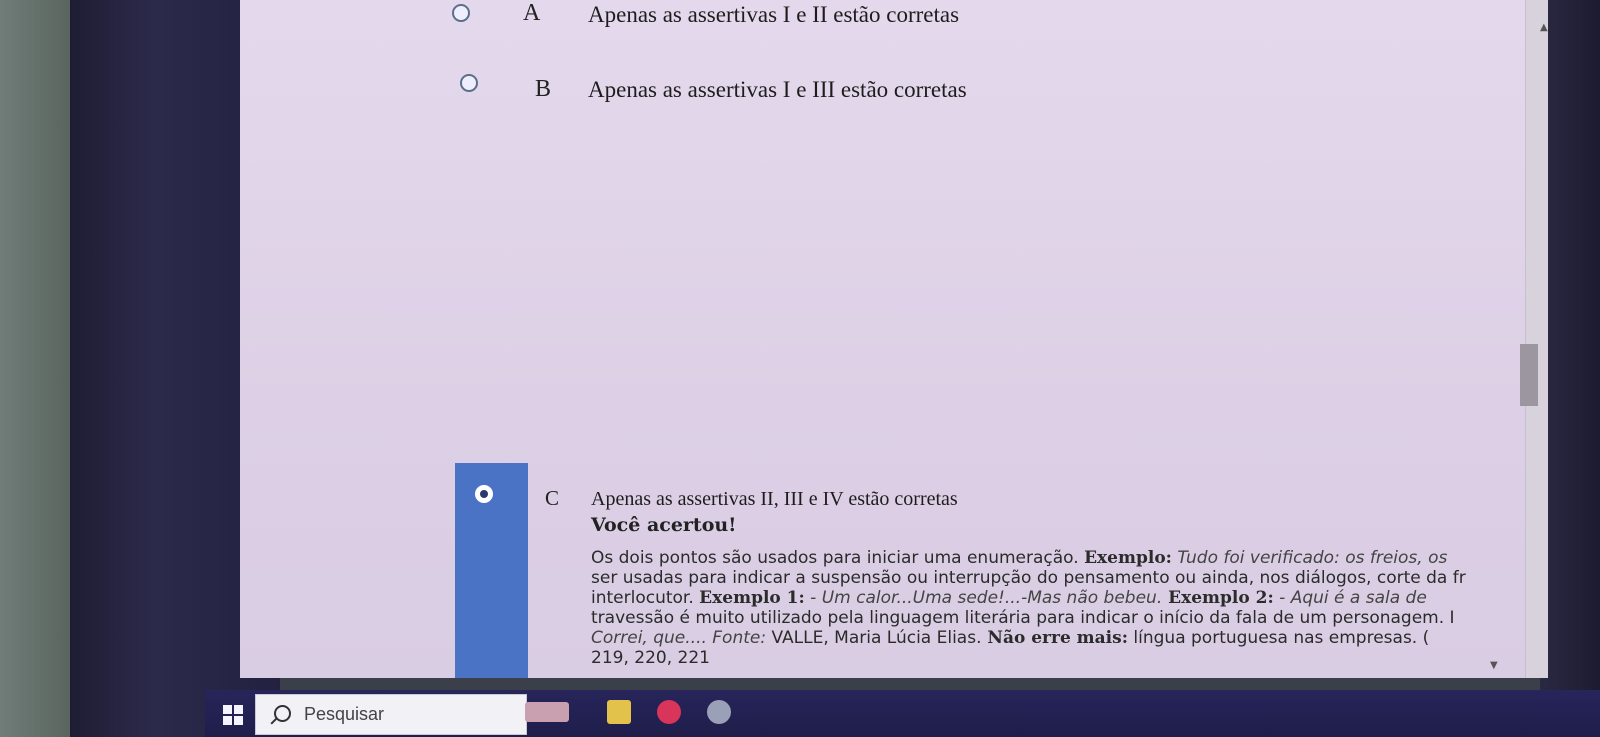 The image size is (1600, 737). I want to click on scroll-down-arrow-icon: ▼, so click(1494, 665).